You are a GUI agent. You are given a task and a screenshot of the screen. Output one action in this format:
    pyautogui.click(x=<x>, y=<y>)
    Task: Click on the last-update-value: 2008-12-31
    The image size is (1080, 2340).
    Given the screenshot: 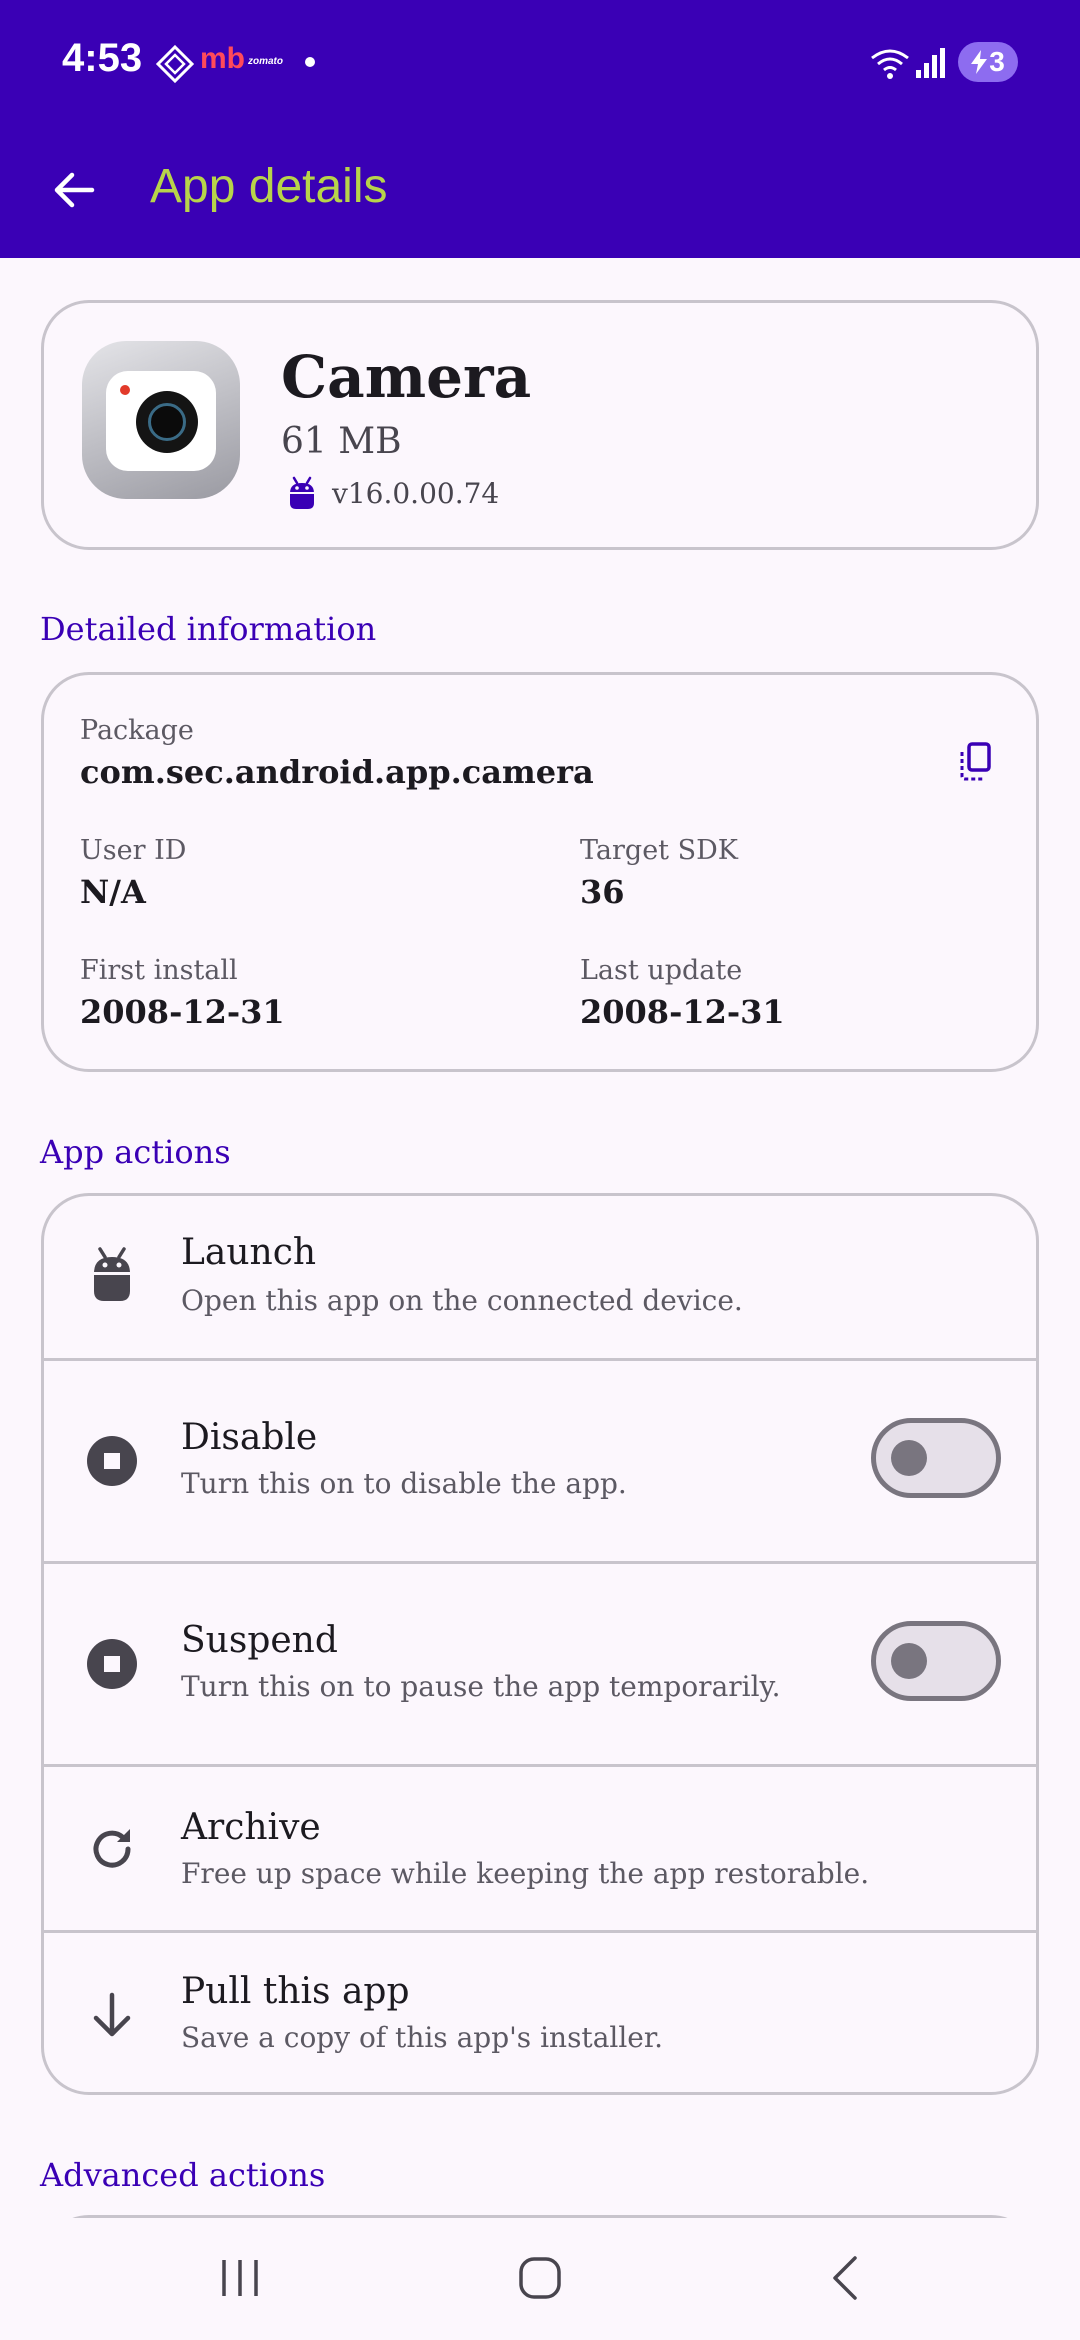 What is the action you would take?
    pyautogui.click(x=682, y=1012)
    